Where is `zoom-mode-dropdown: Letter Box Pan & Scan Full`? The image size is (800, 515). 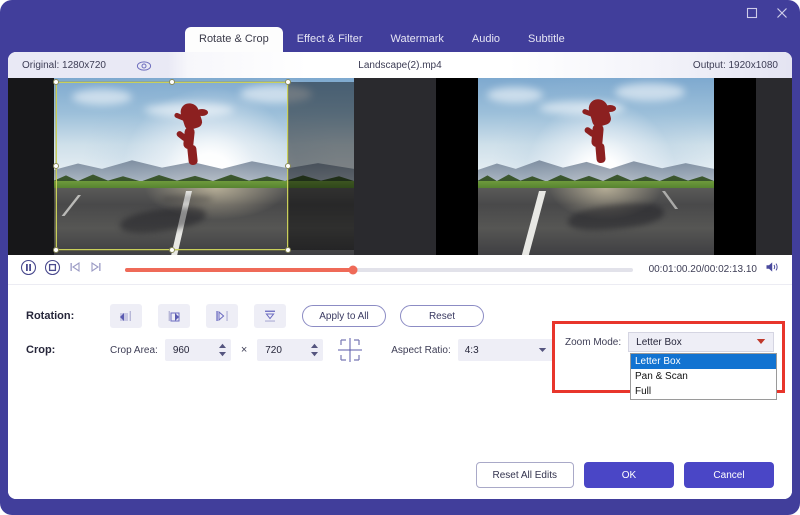 zoom-mode-dropdown: Letter Box Pan & Scan Full is located at coordinates (703, 376).